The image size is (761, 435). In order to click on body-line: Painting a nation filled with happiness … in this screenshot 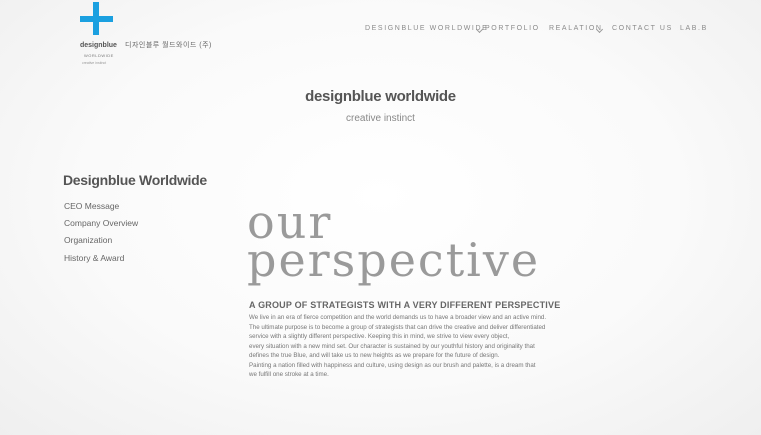, I will do `click(392, 365)`.